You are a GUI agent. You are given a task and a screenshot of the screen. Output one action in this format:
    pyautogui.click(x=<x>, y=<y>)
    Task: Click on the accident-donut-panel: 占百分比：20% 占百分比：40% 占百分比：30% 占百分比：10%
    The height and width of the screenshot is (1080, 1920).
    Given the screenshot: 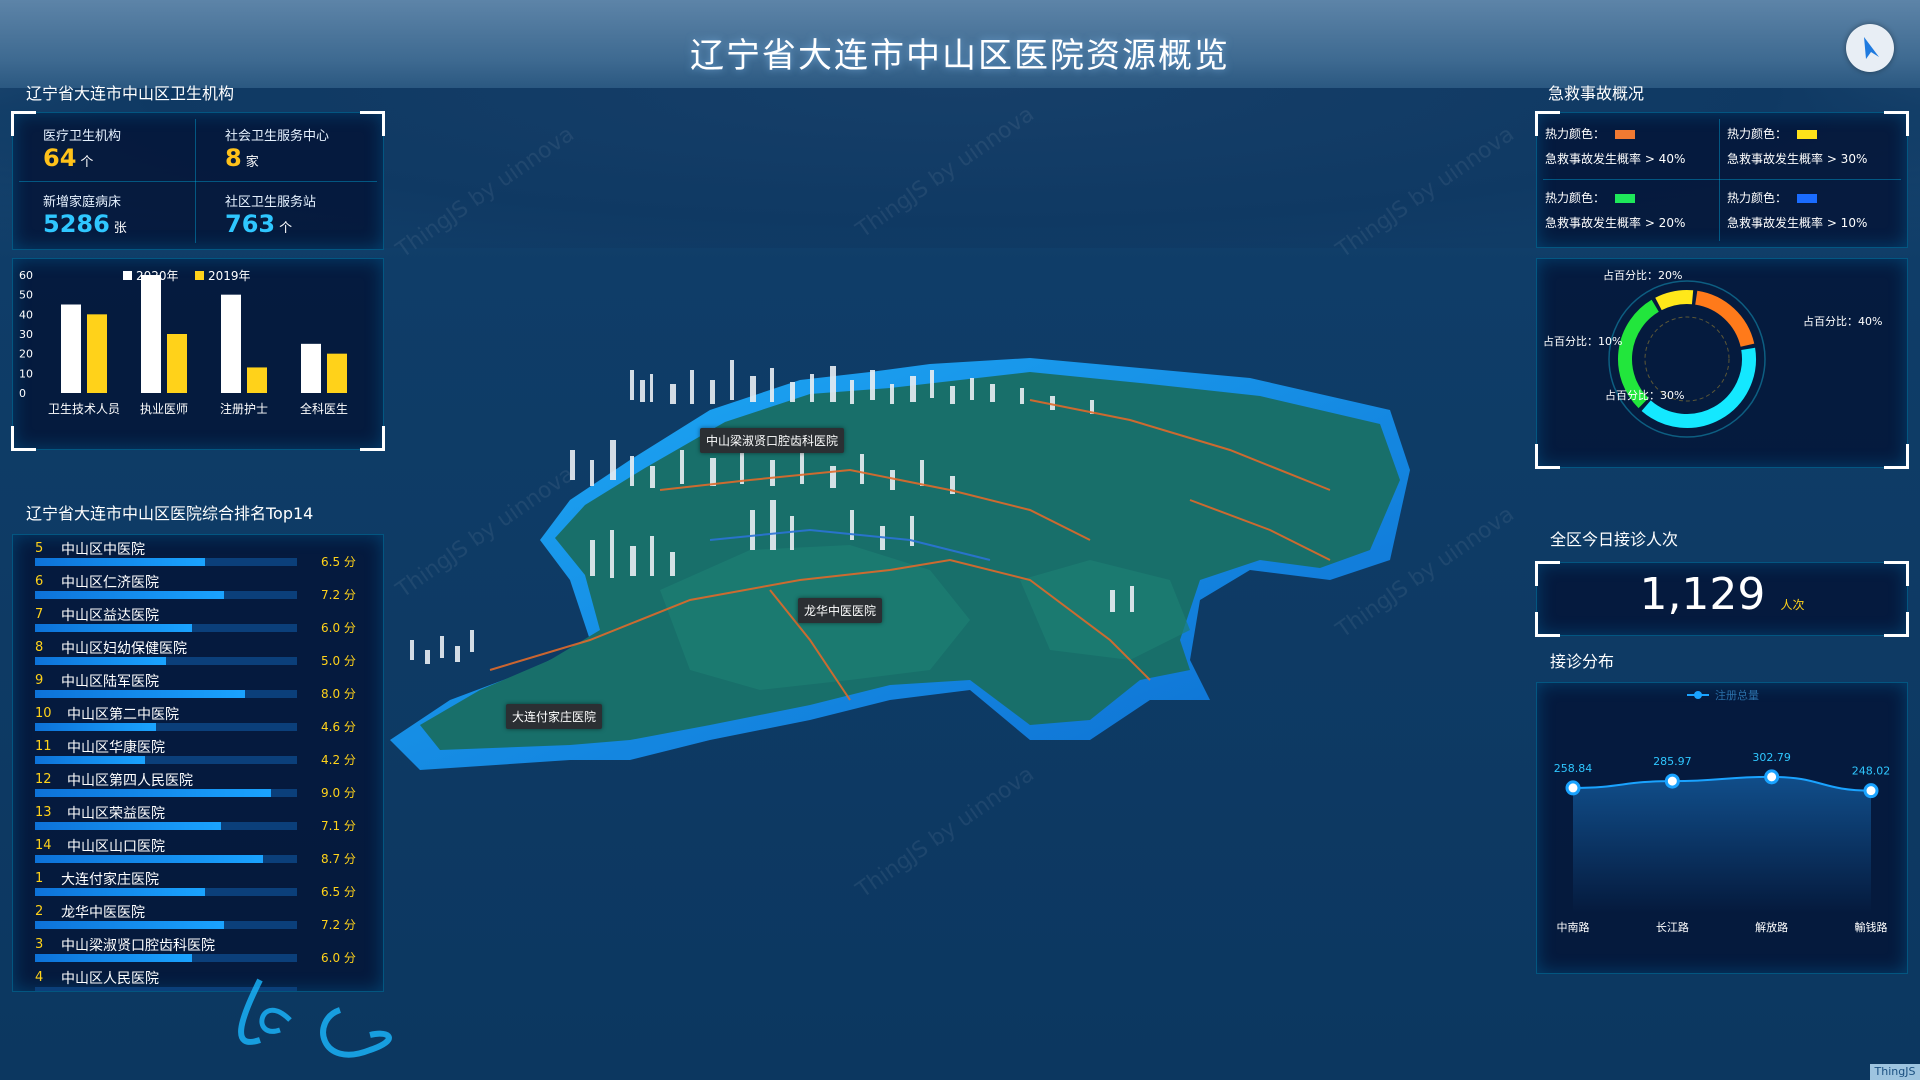 What is the action you would take?
    pyautogui.click(x=1722, y=363)
    